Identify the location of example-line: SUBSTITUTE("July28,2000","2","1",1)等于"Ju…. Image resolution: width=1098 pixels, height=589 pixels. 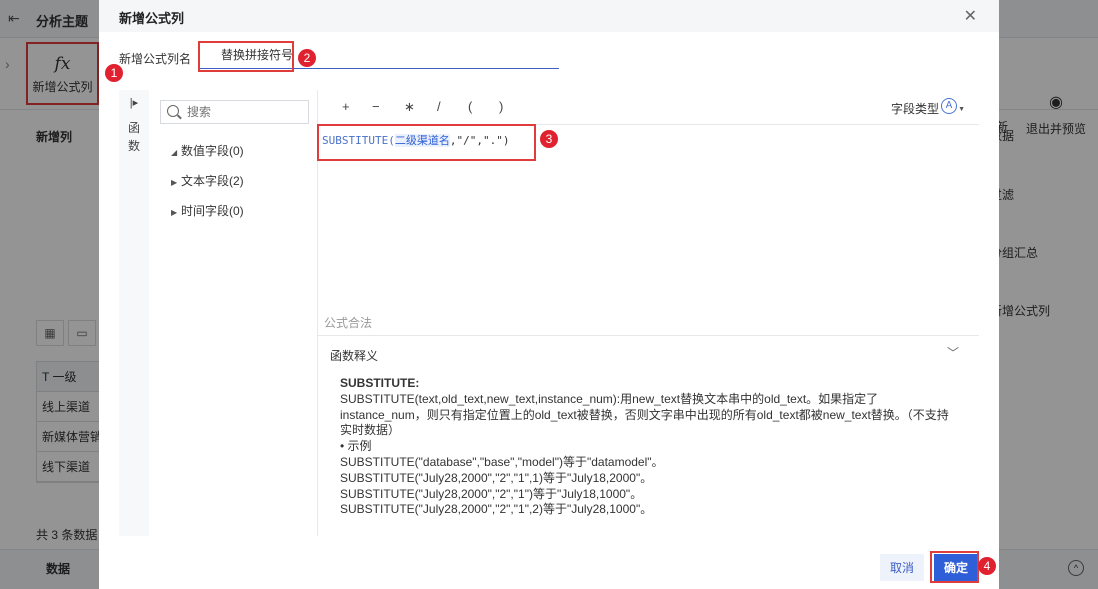
(496, 477).